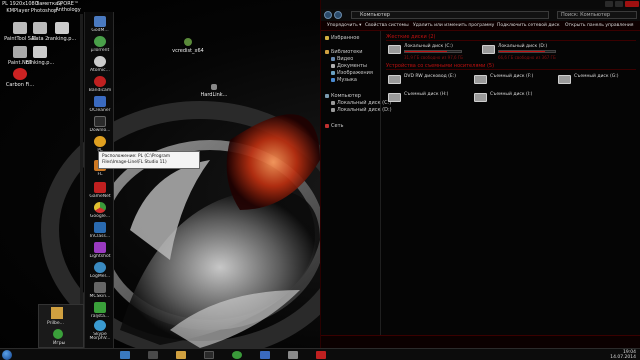 The width and height of the screenshot is (640, 360). I want to click on nav-item-pictures: Изображения, so click(352, 73).